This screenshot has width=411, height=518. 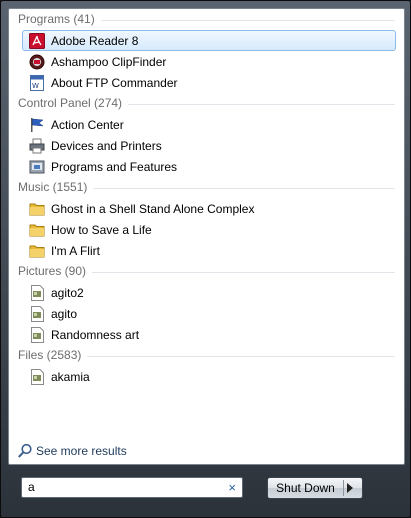 I want to click on printer-icon, so click(x=37, y=146).